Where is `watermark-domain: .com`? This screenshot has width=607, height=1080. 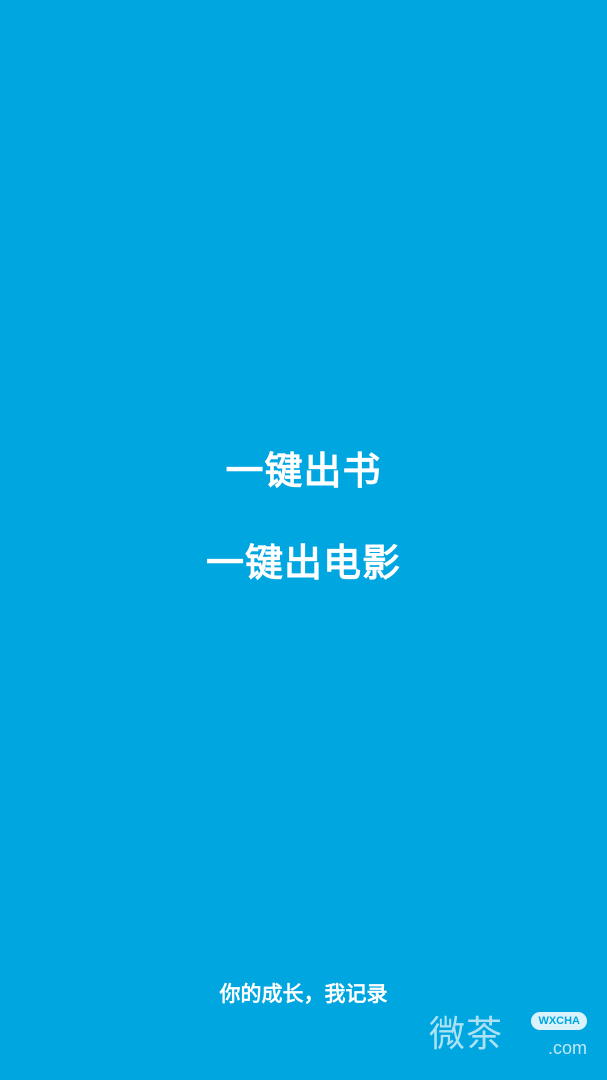 watermark-domain: .com is located at coordinates (567, 1048).